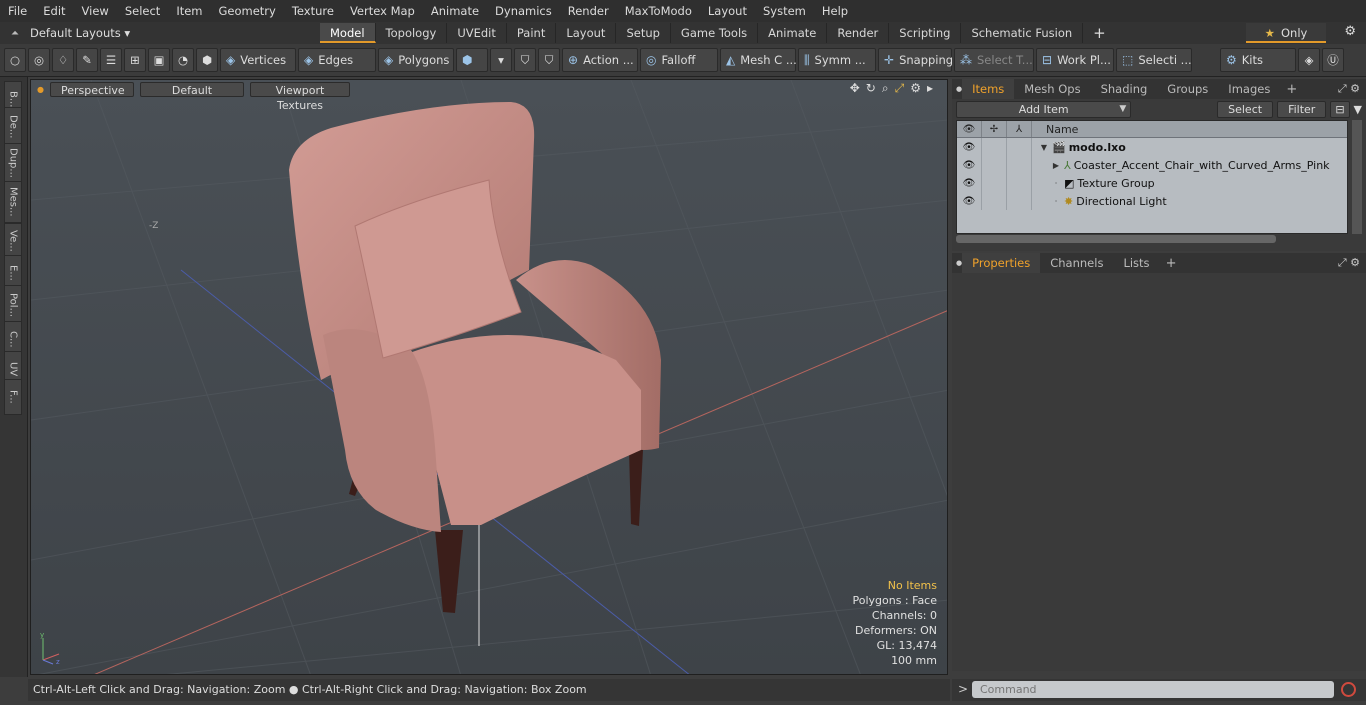 This screenshot has width=1366, height=705. What do you see at coordinates (95, 11) in the screenshot?
I see `menu-view: View` at bounding box center [95, 11].